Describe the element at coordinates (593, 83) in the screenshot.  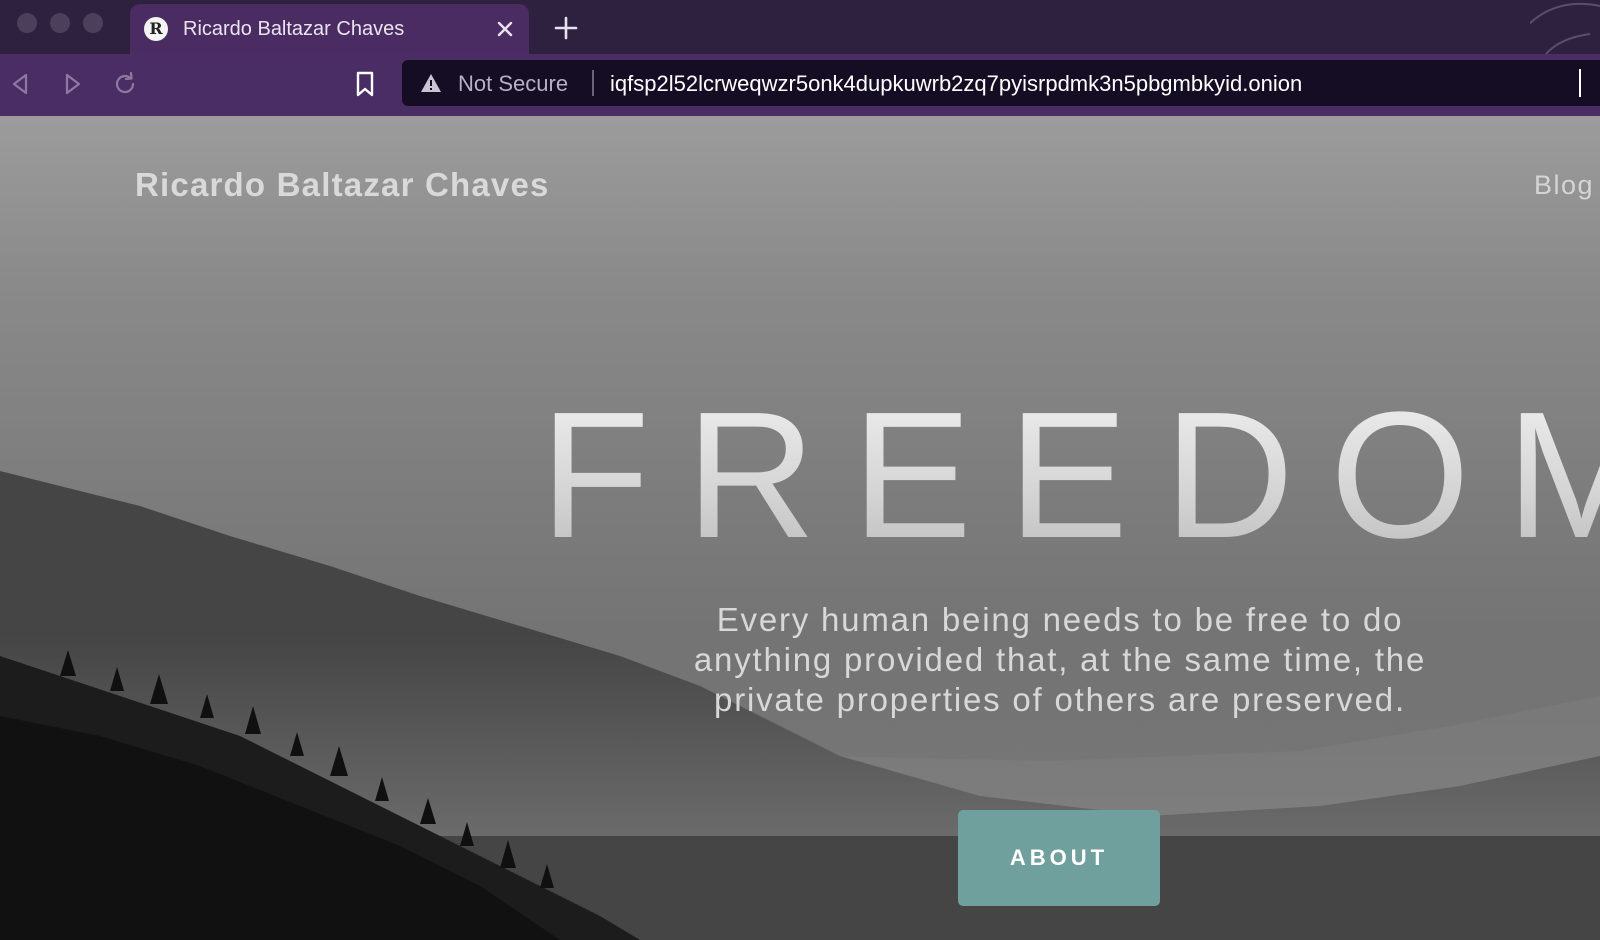
I see `address-divider` at that location.